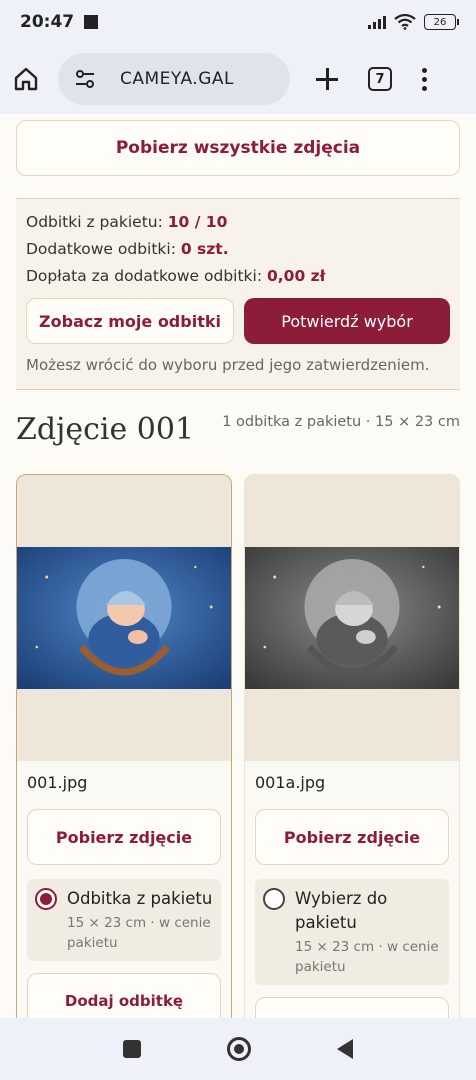  What do you see at coordinates (441, 22) in the screenshot?
I see `battery-icon: 26` at bounding box center [441, 22].